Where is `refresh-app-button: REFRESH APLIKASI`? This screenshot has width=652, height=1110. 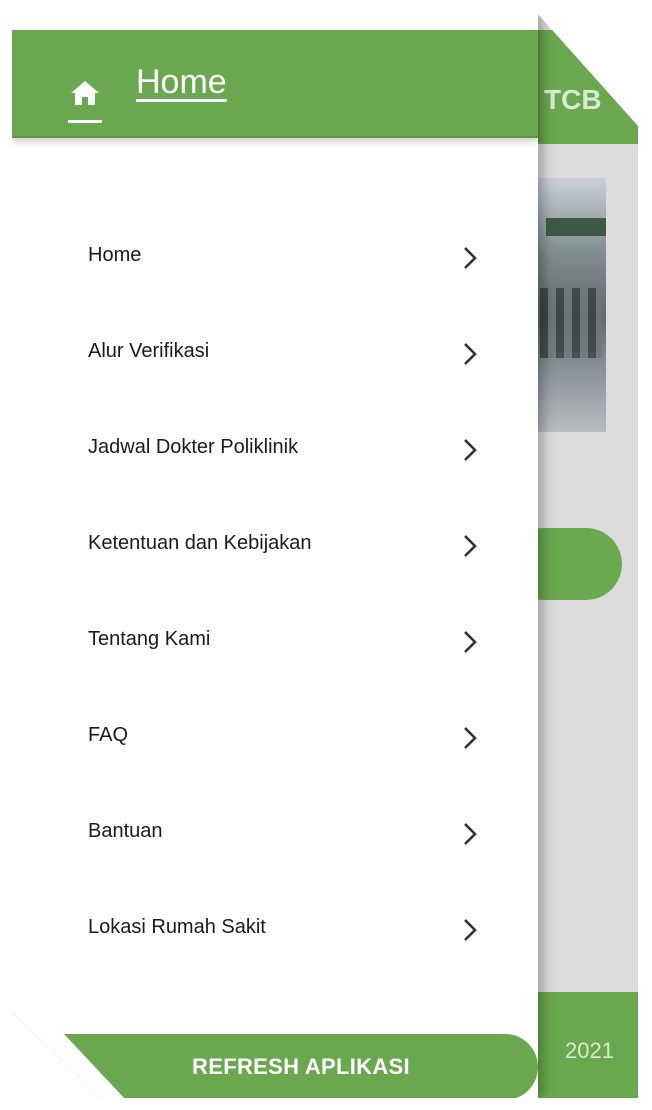
refresh-app-button: REFRESH APLIKASI is located at coordinates (301, 1066).